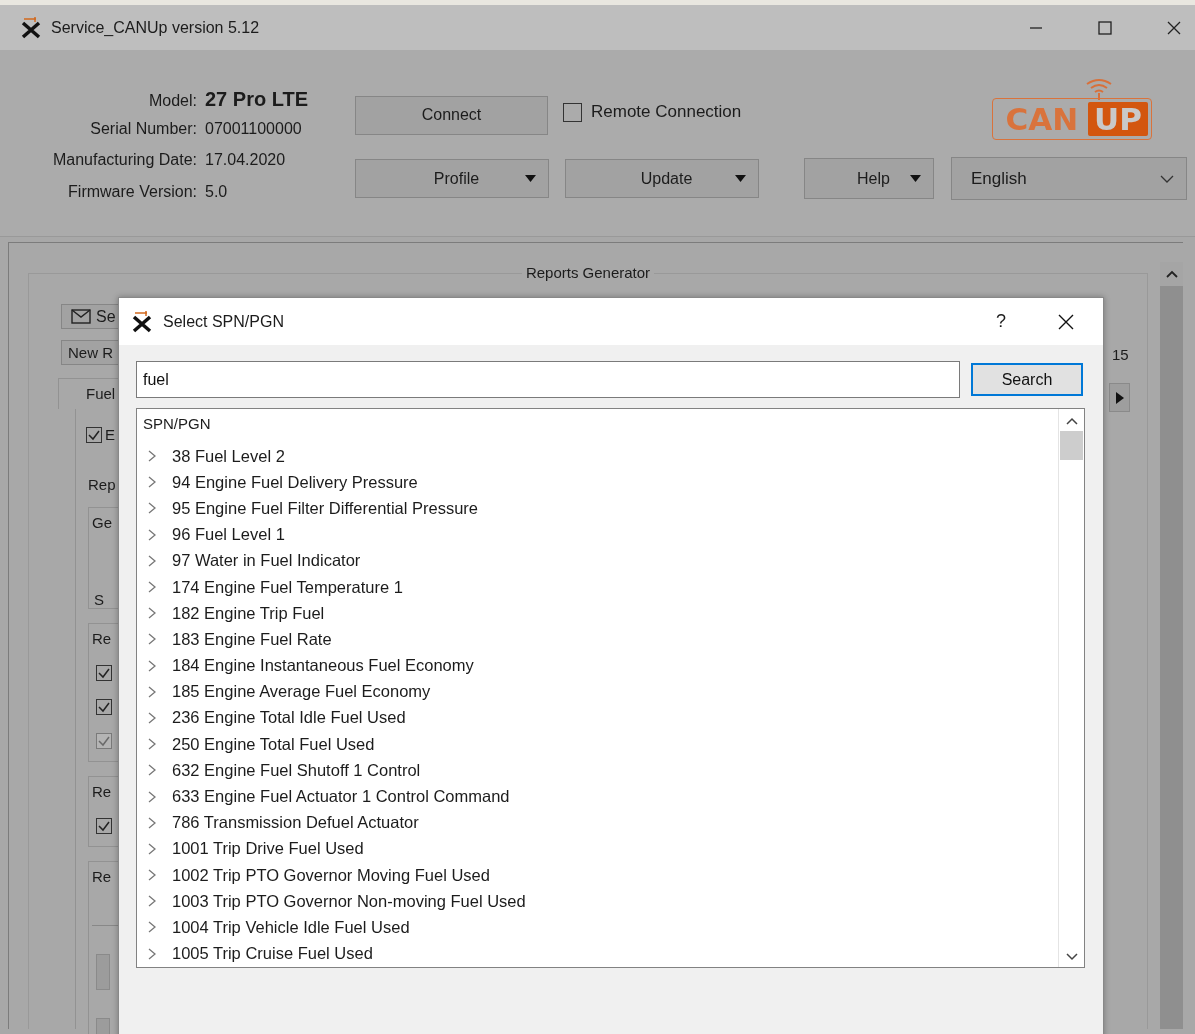 This screenshot has width=1195, height=1034. Describe the element at coordinates (1071, 688) in the screenshot. I see `scrollbar` at that location.